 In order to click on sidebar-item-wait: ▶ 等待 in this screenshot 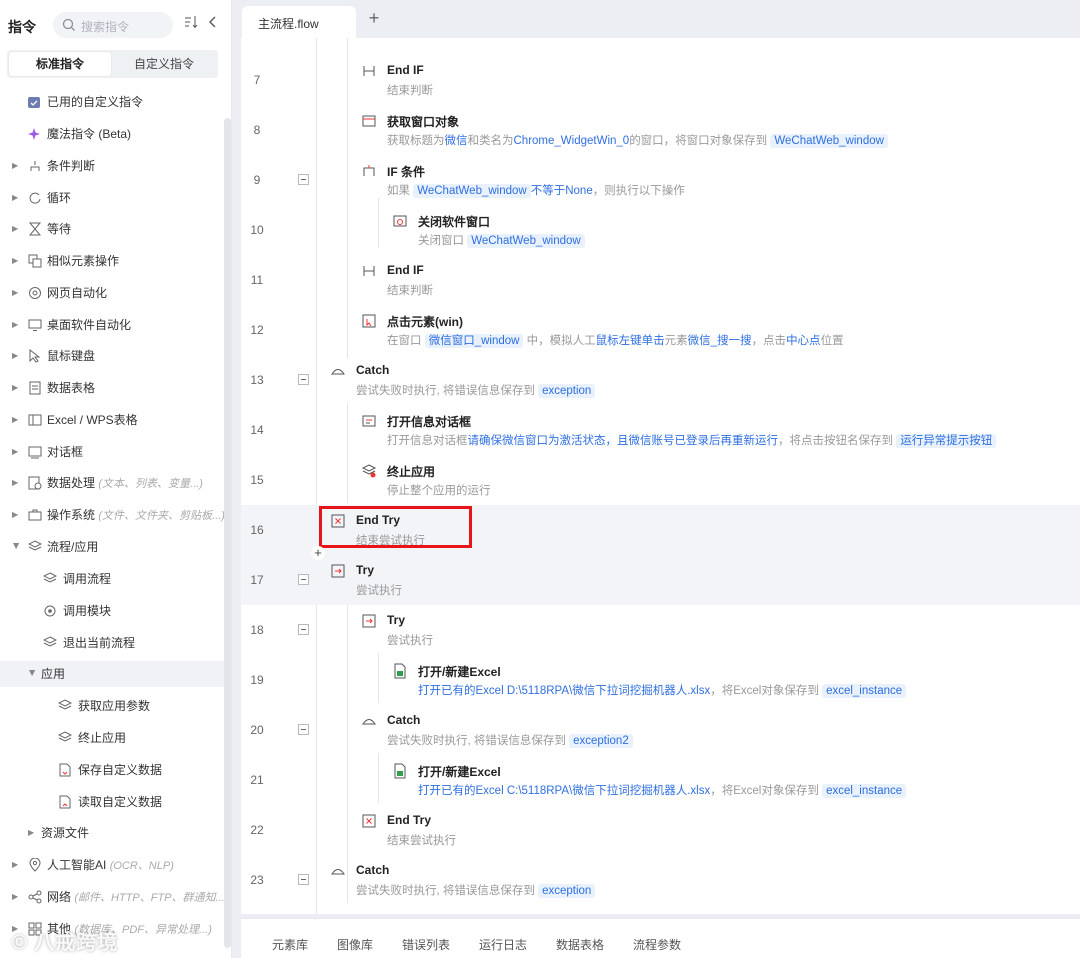, I will do `click(112, 229)`.